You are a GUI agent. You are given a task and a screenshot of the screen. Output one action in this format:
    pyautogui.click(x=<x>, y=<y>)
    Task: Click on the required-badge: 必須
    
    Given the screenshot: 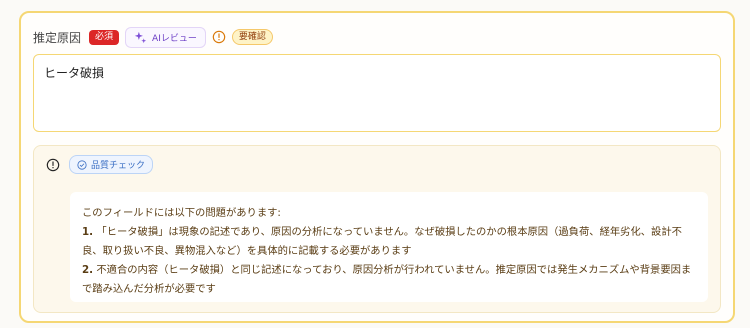 What is the action you would take?
    pyautogui.click(x=104, y=37)
    